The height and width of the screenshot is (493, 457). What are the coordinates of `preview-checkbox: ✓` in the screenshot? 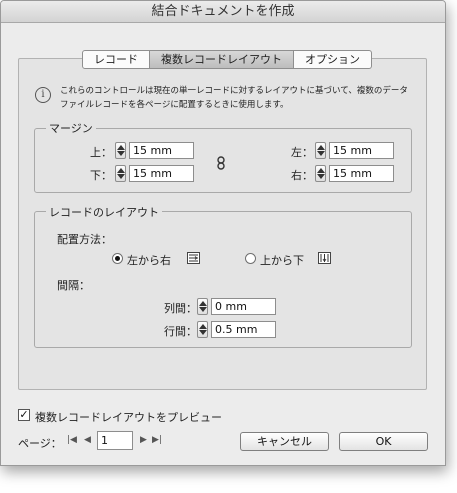 It's located at (24, 415).